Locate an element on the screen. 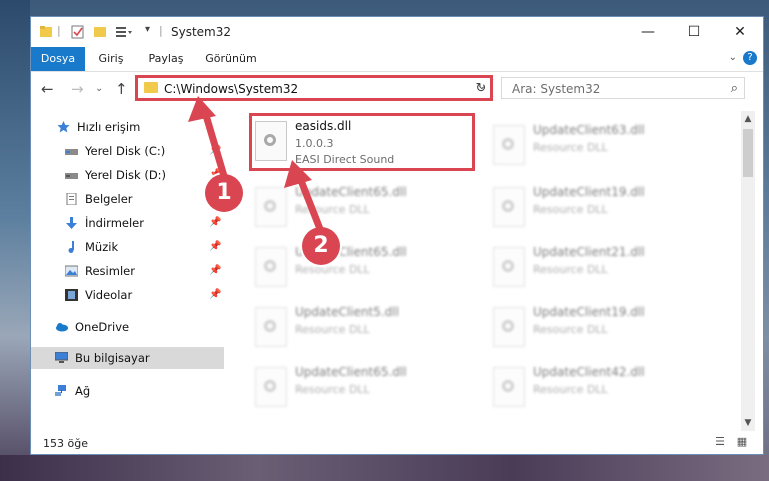  back-arrow-icon: ← is located at coordinates (47, 89).